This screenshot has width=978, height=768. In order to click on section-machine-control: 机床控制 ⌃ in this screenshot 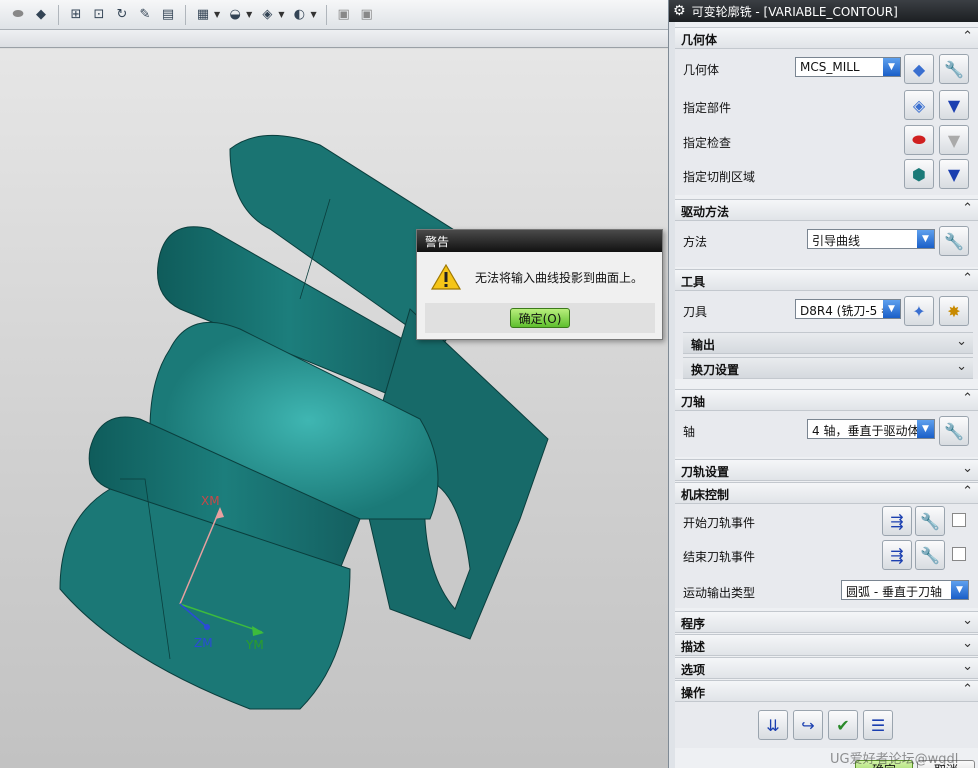, I will do `click(826, 493)`.